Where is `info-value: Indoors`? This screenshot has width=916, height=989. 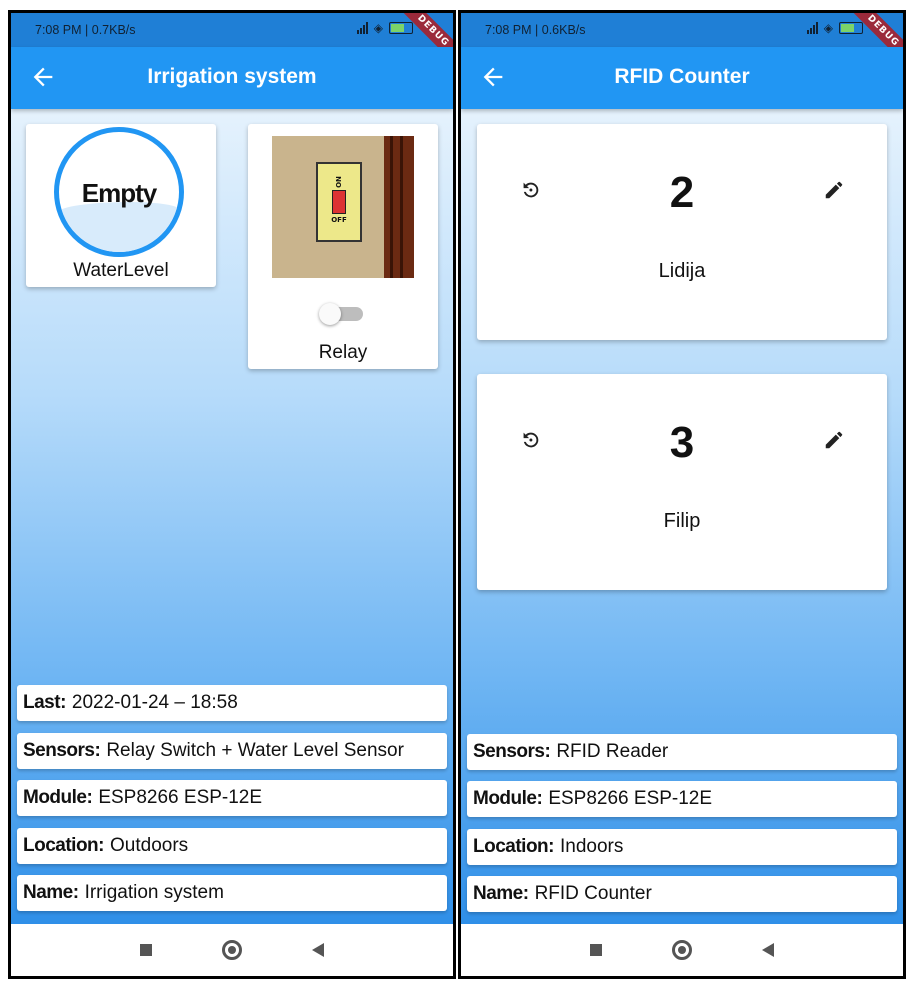 info-value: Indoors is located at coordinates (592, 846).